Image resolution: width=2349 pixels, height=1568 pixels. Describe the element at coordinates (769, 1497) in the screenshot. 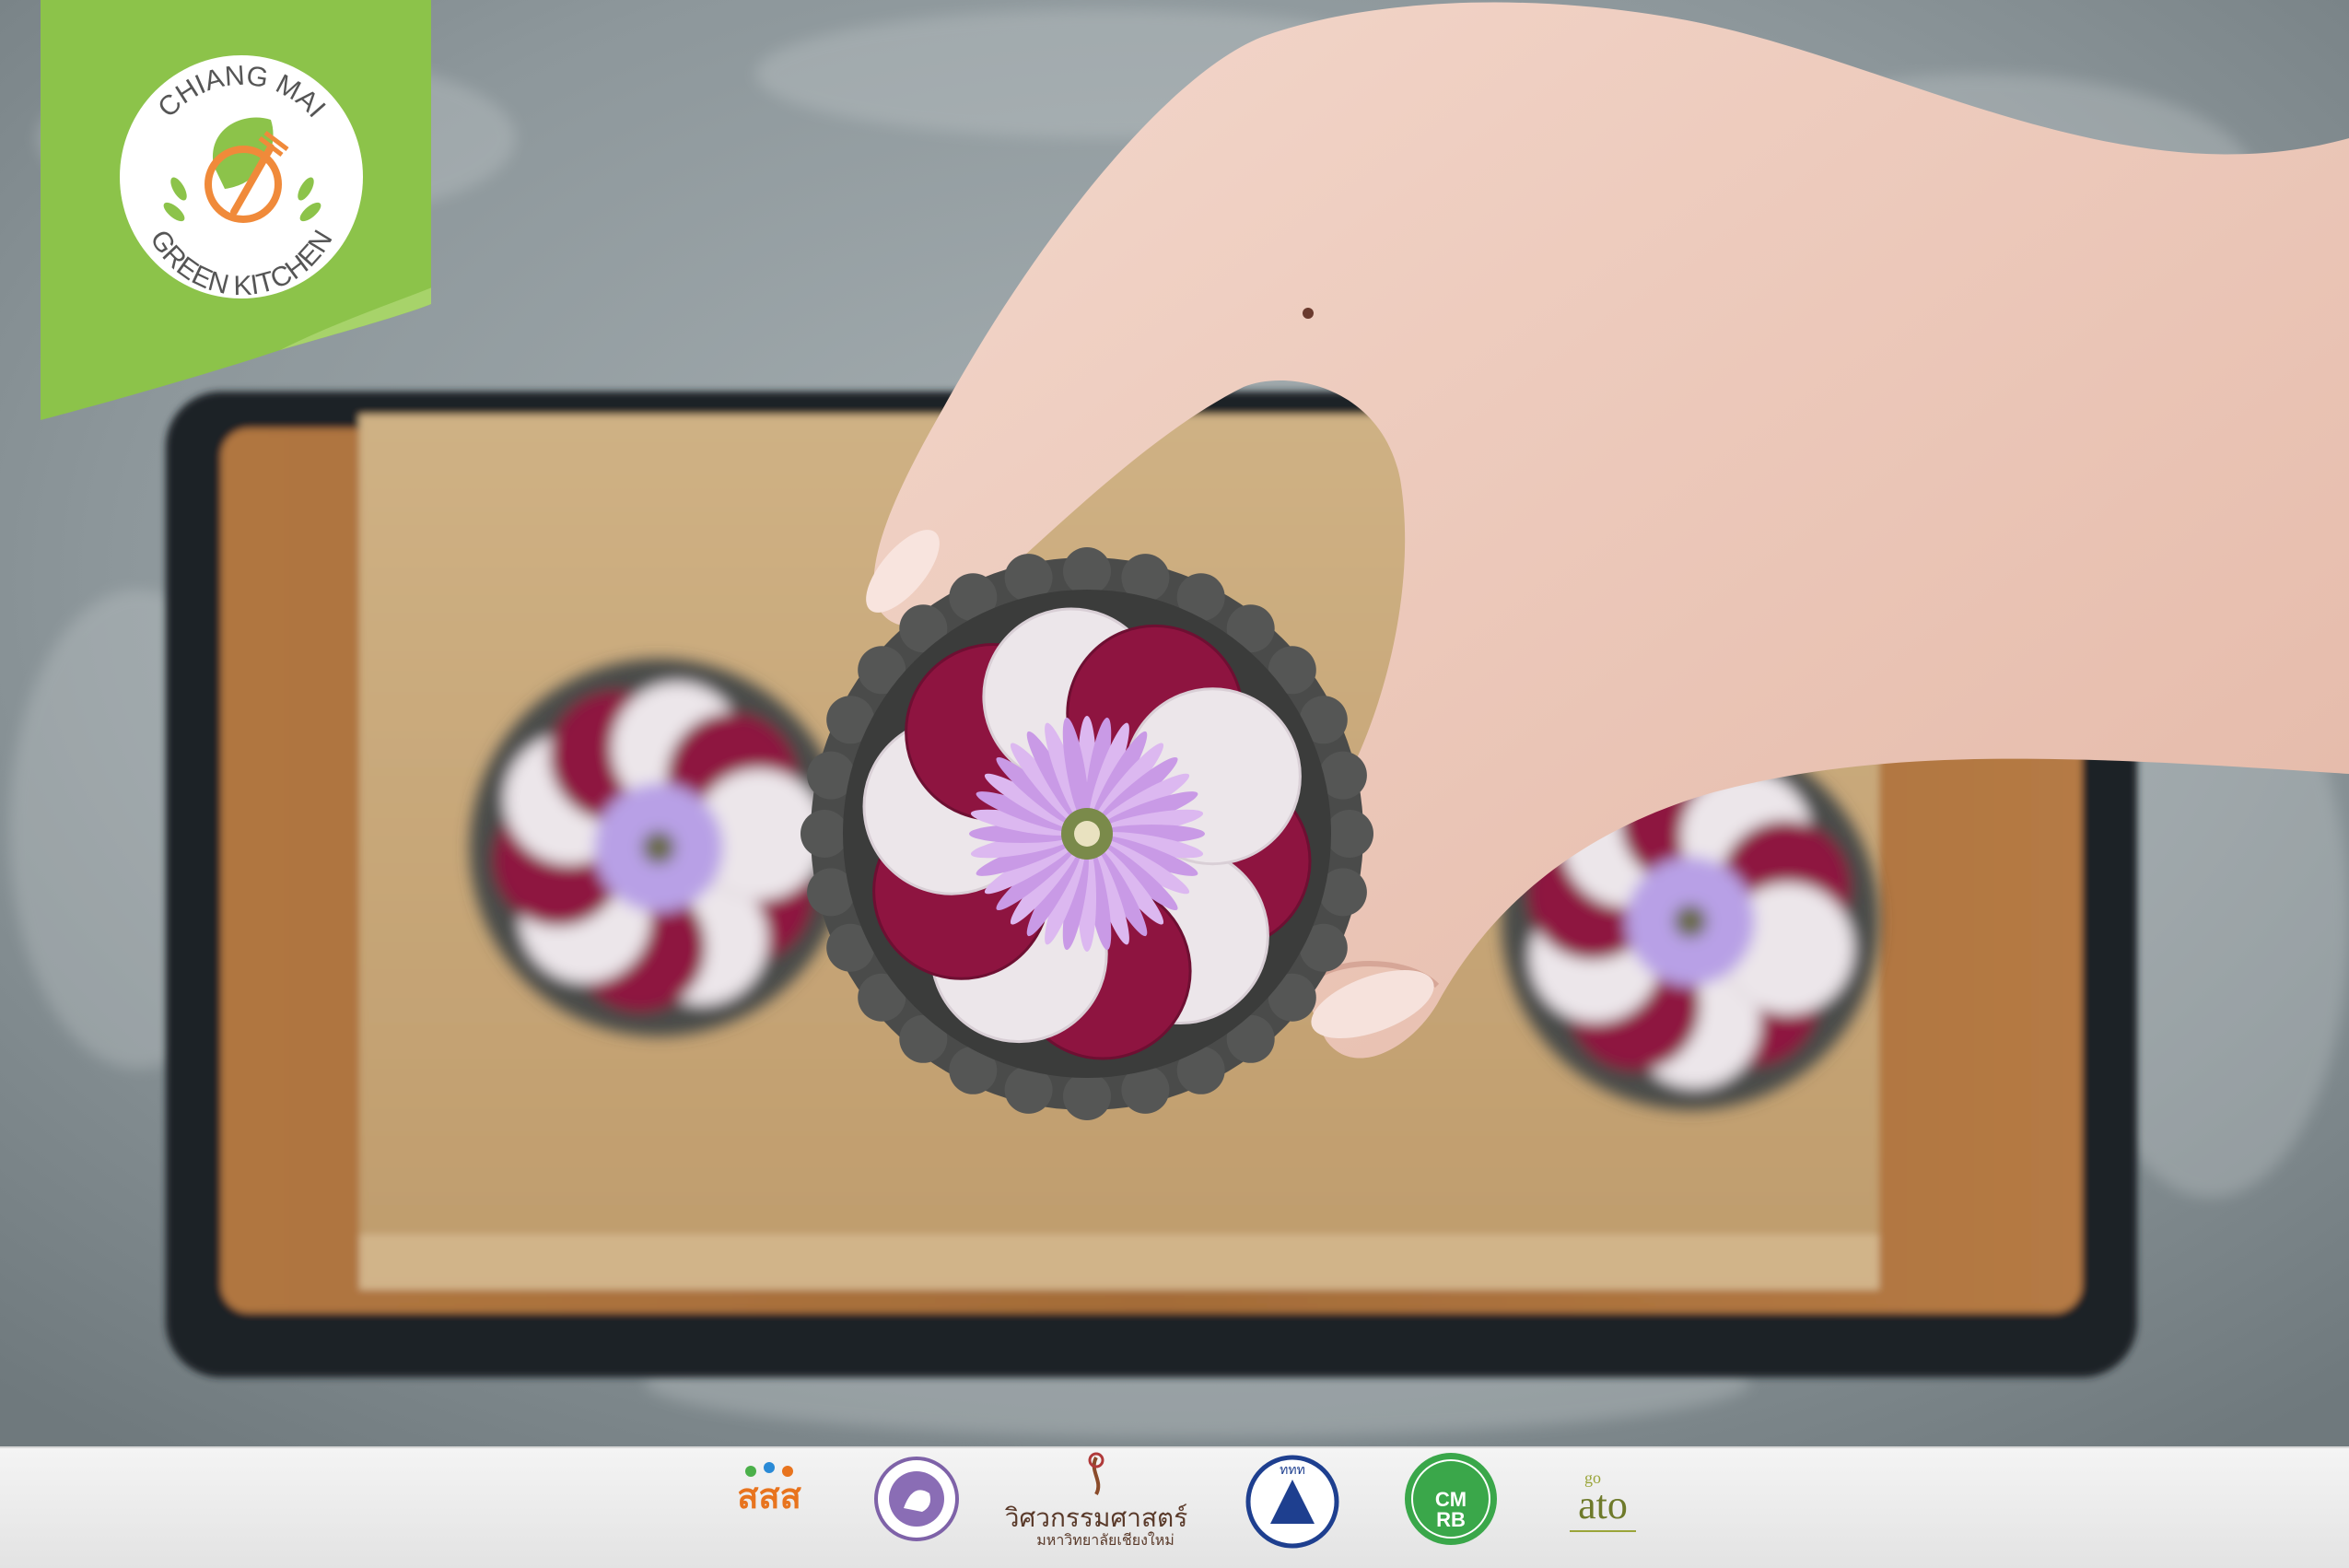

I see `svg-text: สสส` at that location.